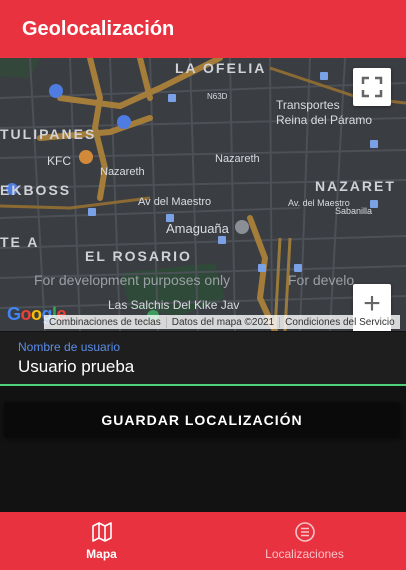 The height and width of the screenshot is (570, 406). I want to click on nav-label-mapa: Mapa, so click(101, 554).